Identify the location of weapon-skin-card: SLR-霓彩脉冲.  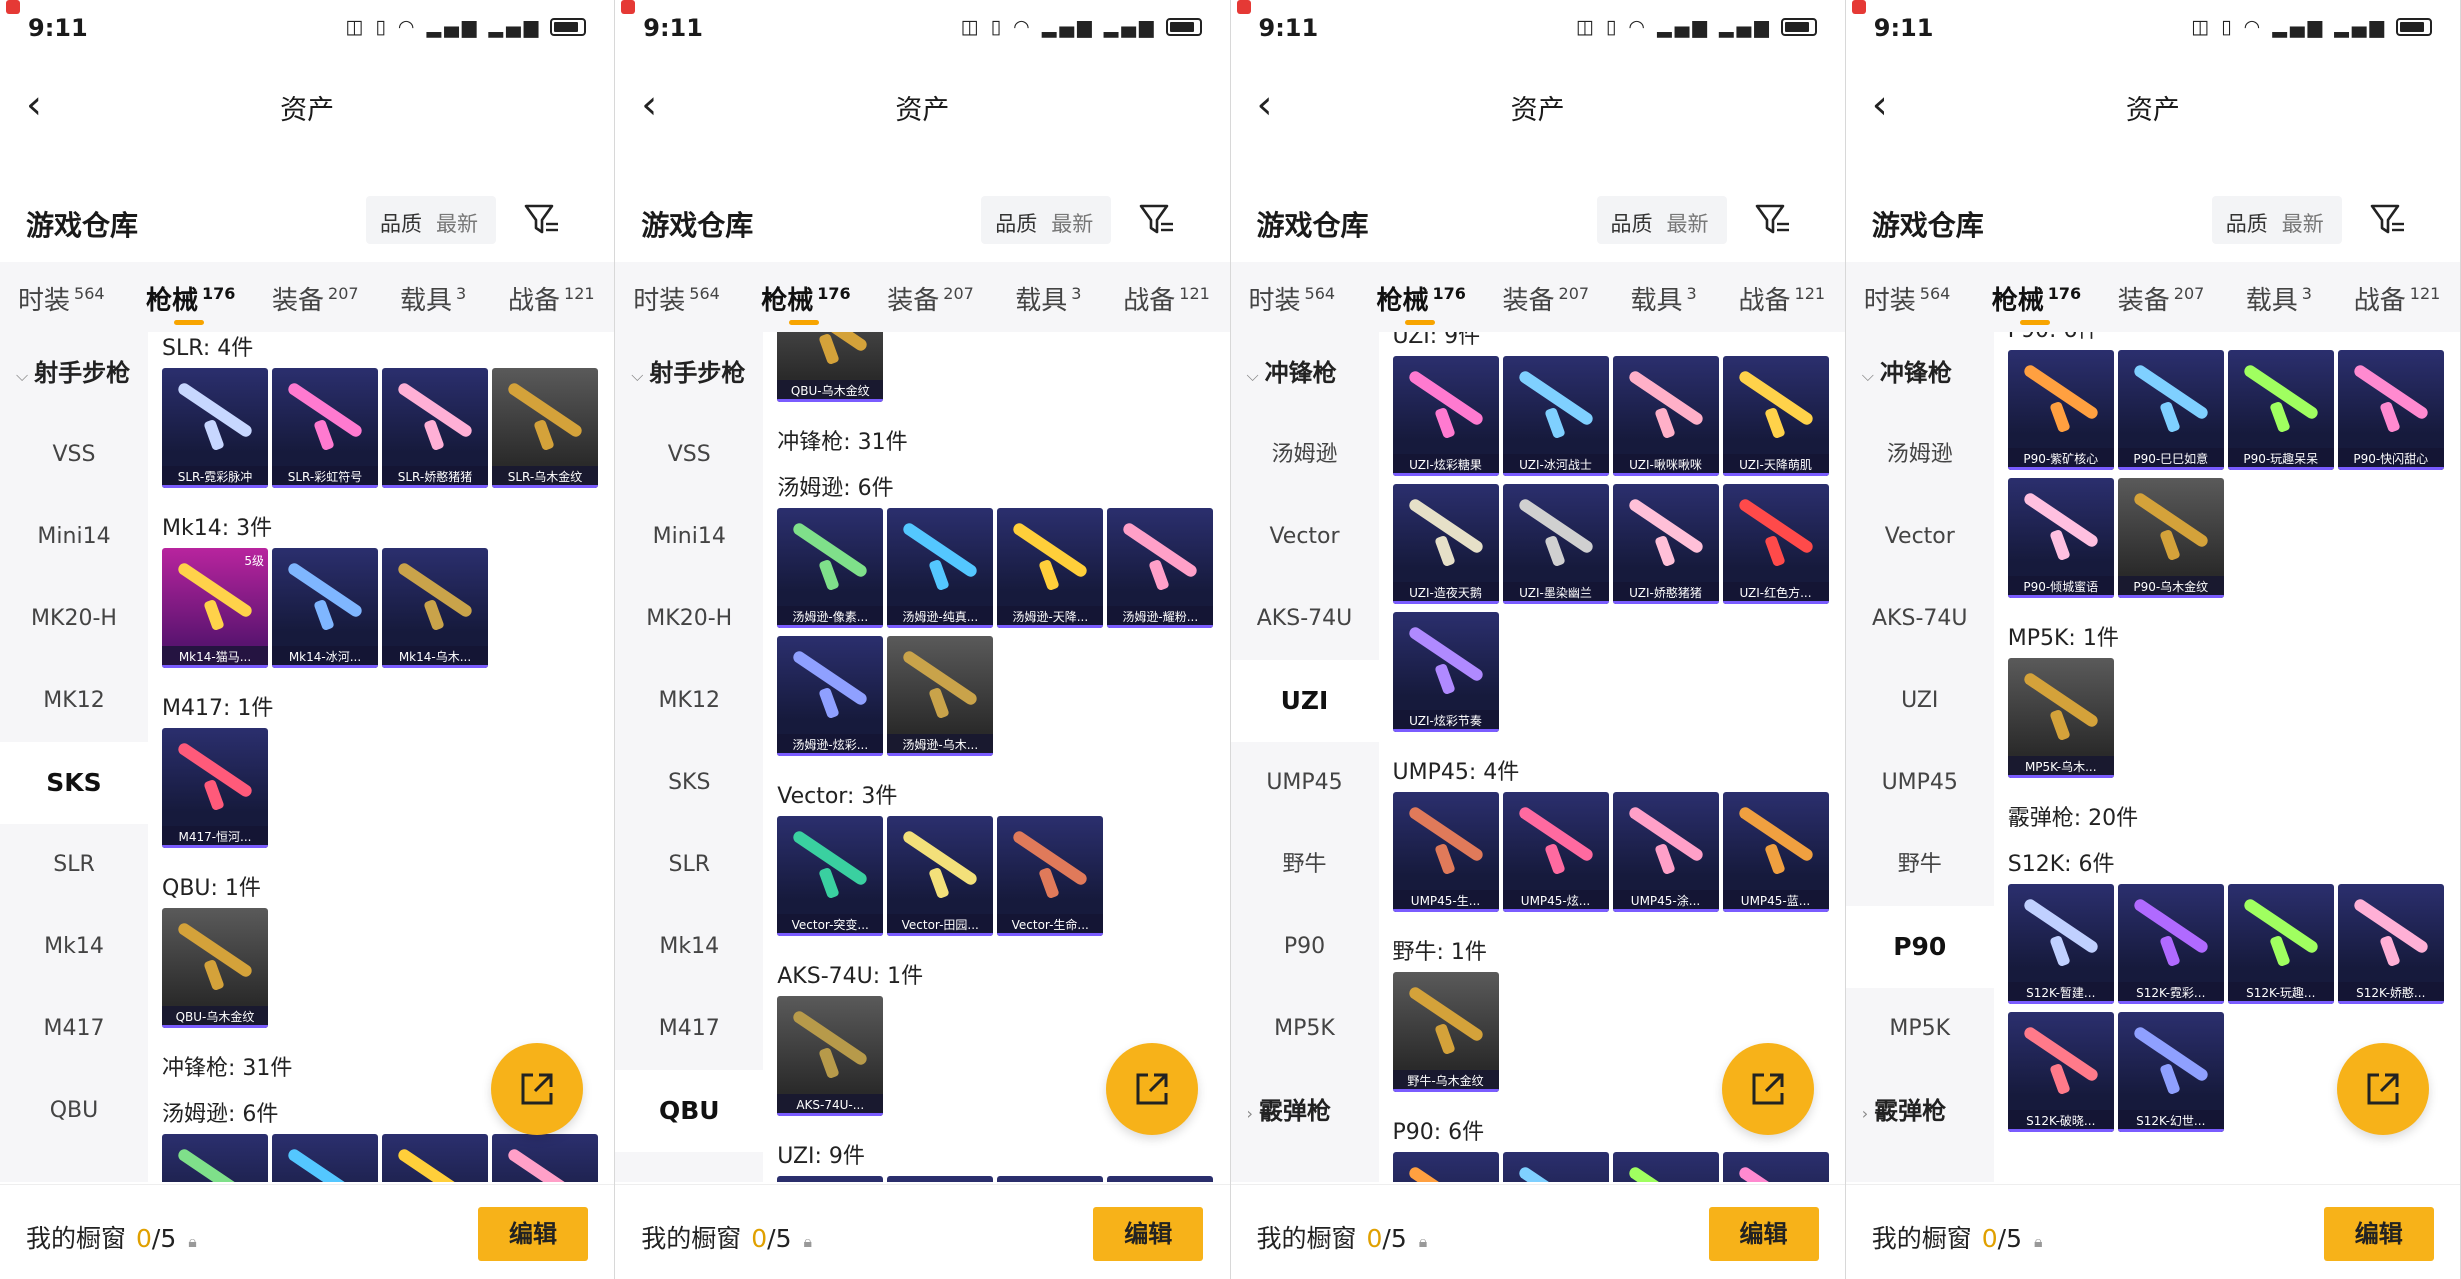
(215, 428).